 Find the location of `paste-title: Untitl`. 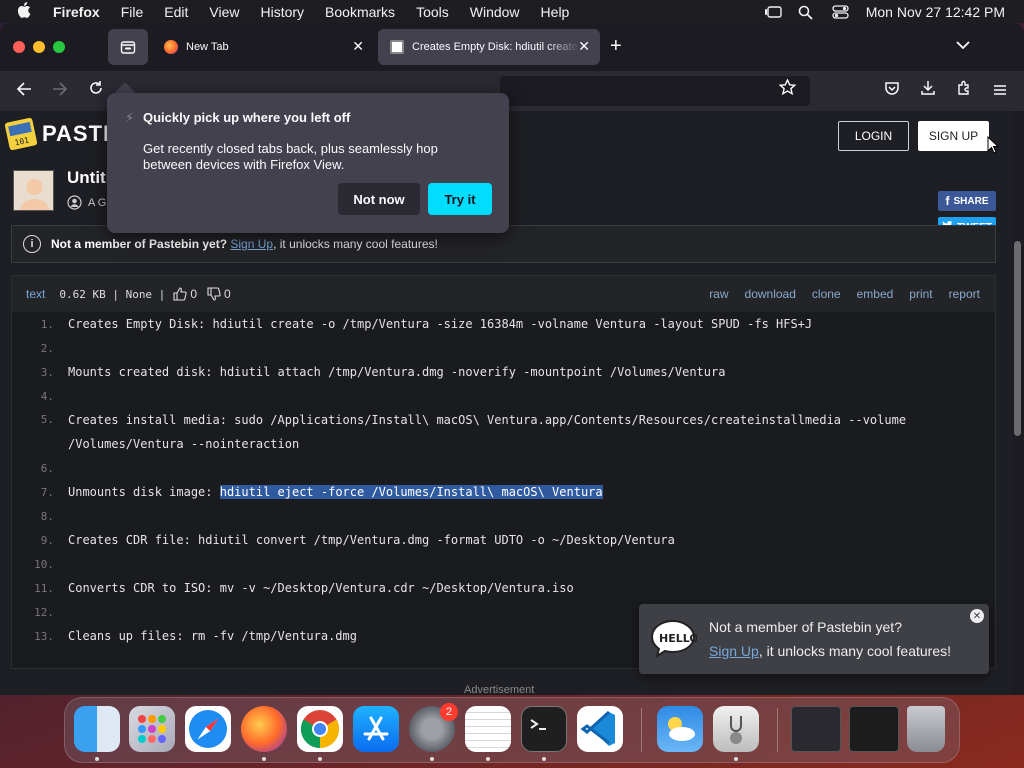

paste-title: Untitl is located at coordinates (89, 177).